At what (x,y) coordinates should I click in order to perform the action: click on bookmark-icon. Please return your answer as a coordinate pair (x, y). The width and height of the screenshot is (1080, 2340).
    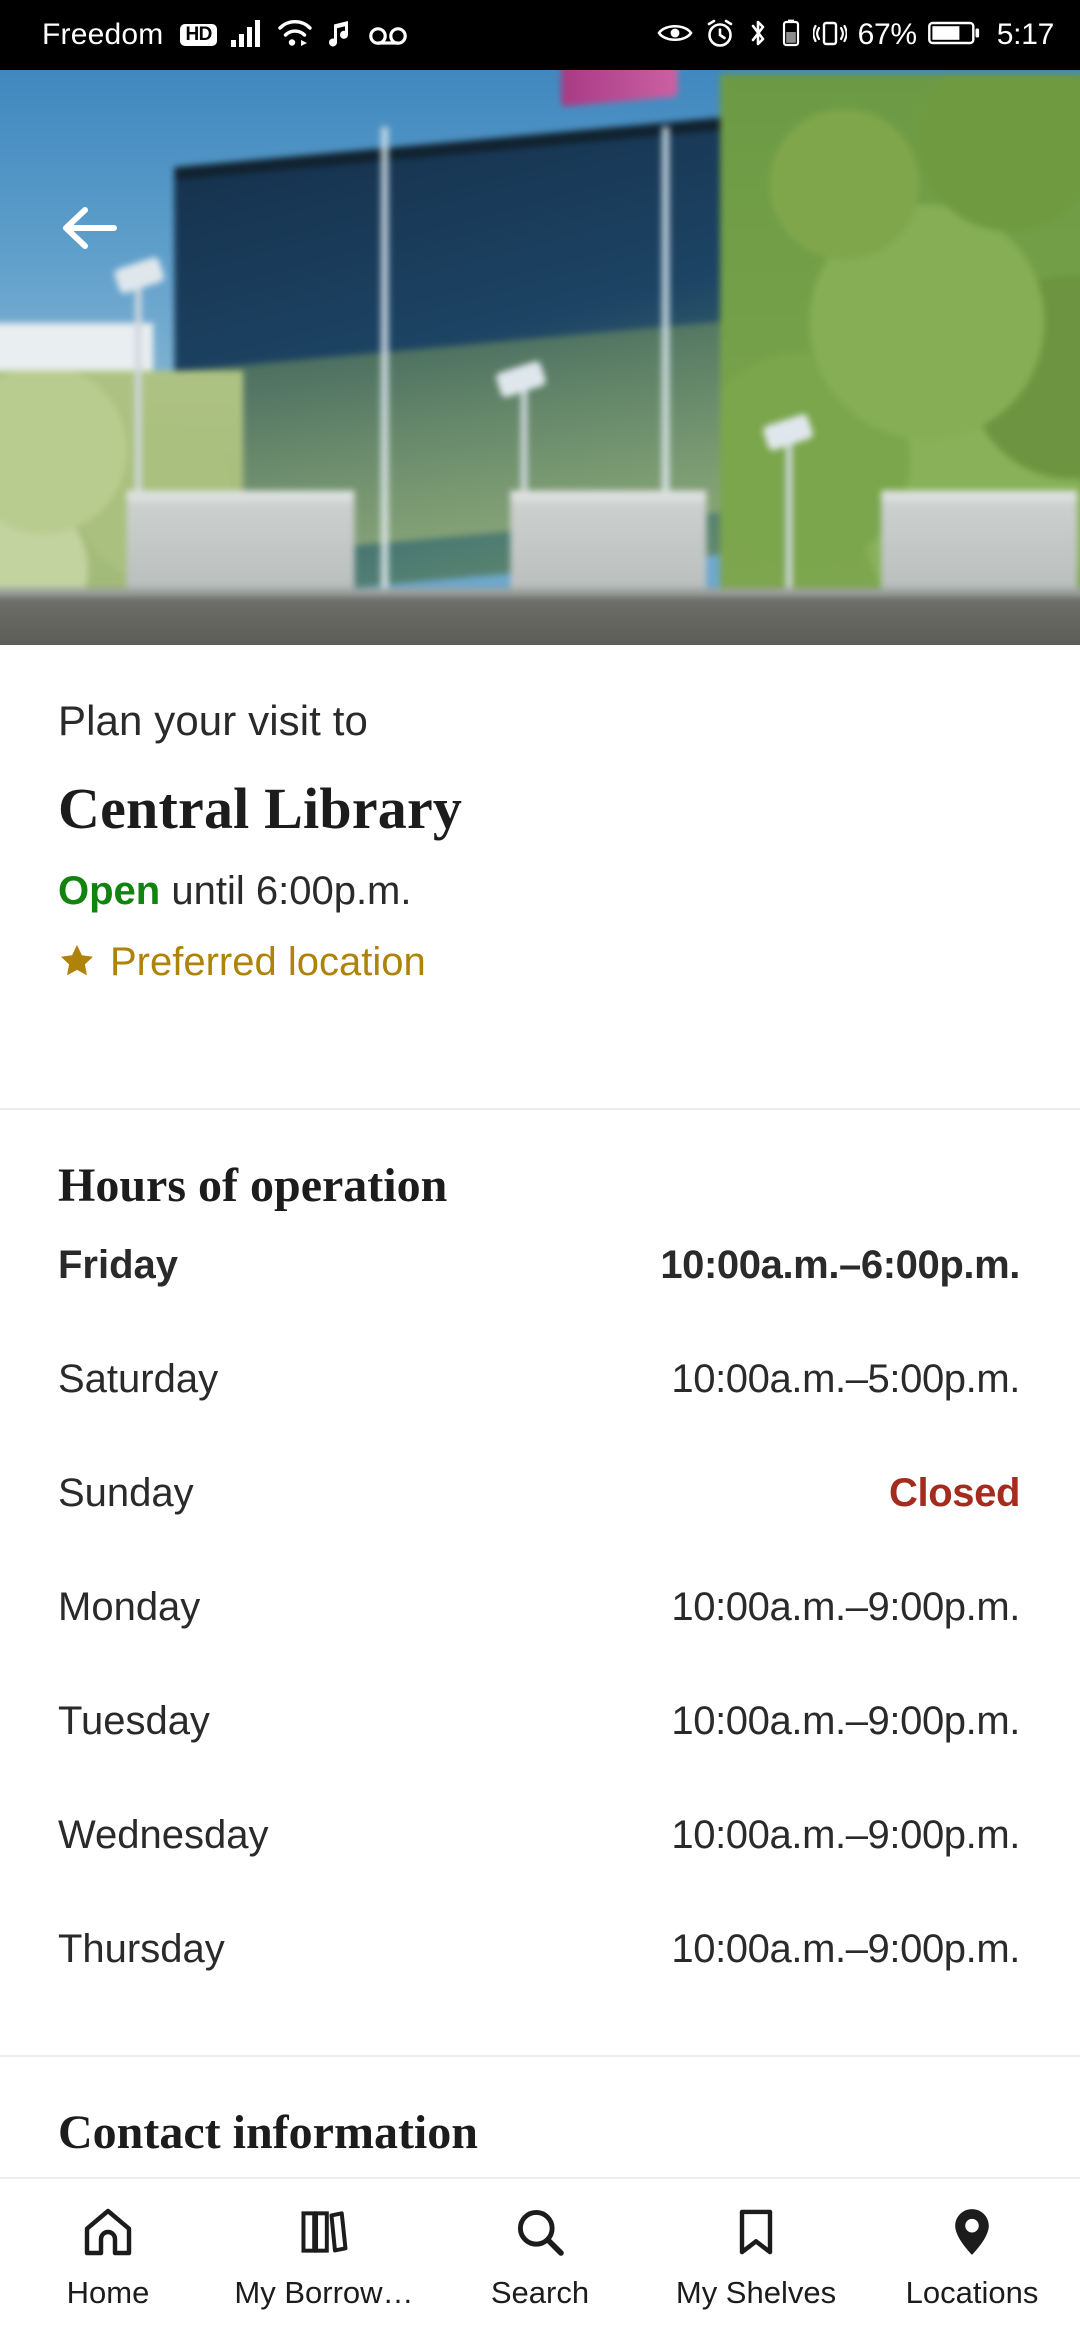
    Looking at the image, I should click on (756, 2232).